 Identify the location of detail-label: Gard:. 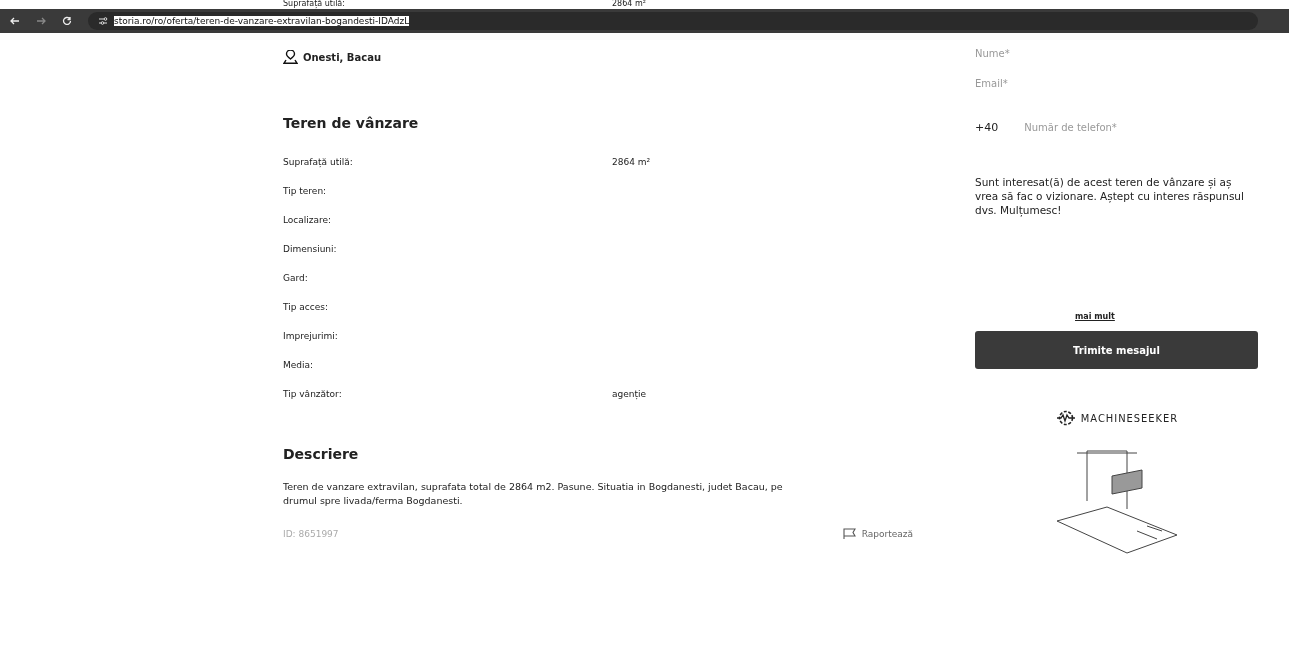
(296, 277).